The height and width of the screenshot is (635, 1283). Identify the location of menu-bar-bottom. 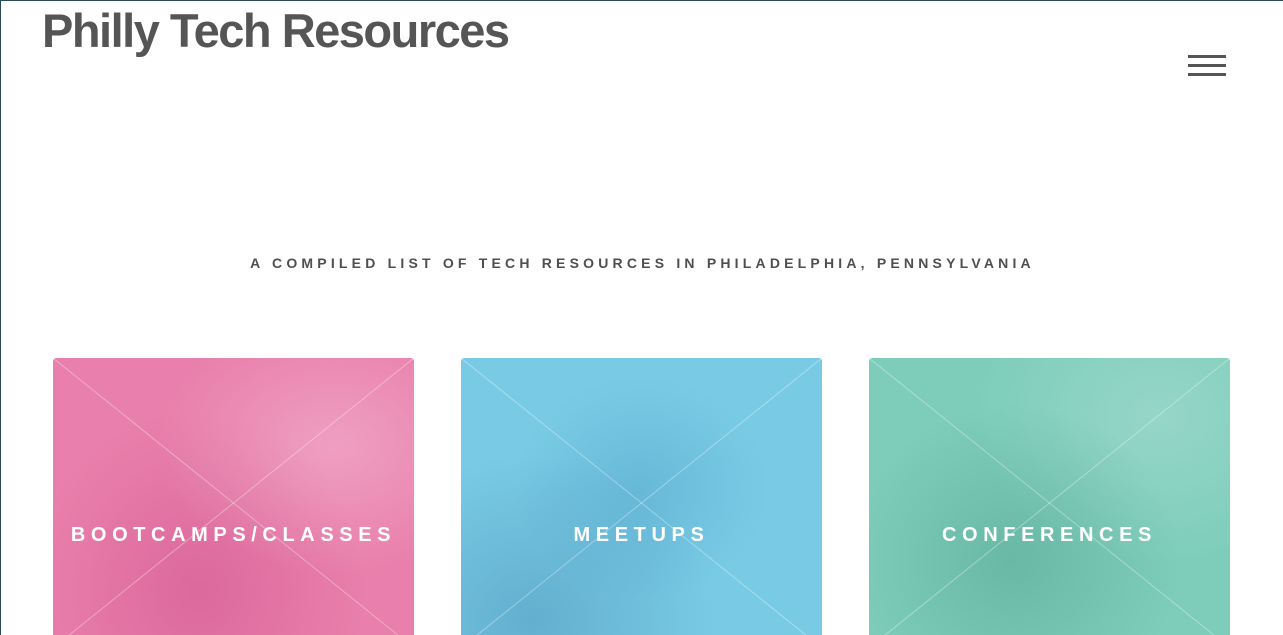
(1207, 74).